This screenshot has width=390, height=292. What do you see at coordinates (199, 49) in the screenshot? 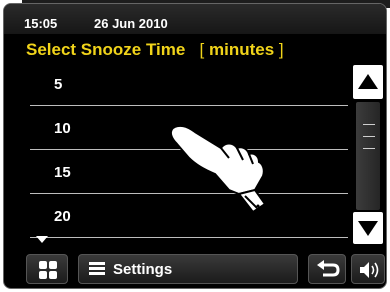
I see `bracket-open: [` at bounding box center [199, 49].